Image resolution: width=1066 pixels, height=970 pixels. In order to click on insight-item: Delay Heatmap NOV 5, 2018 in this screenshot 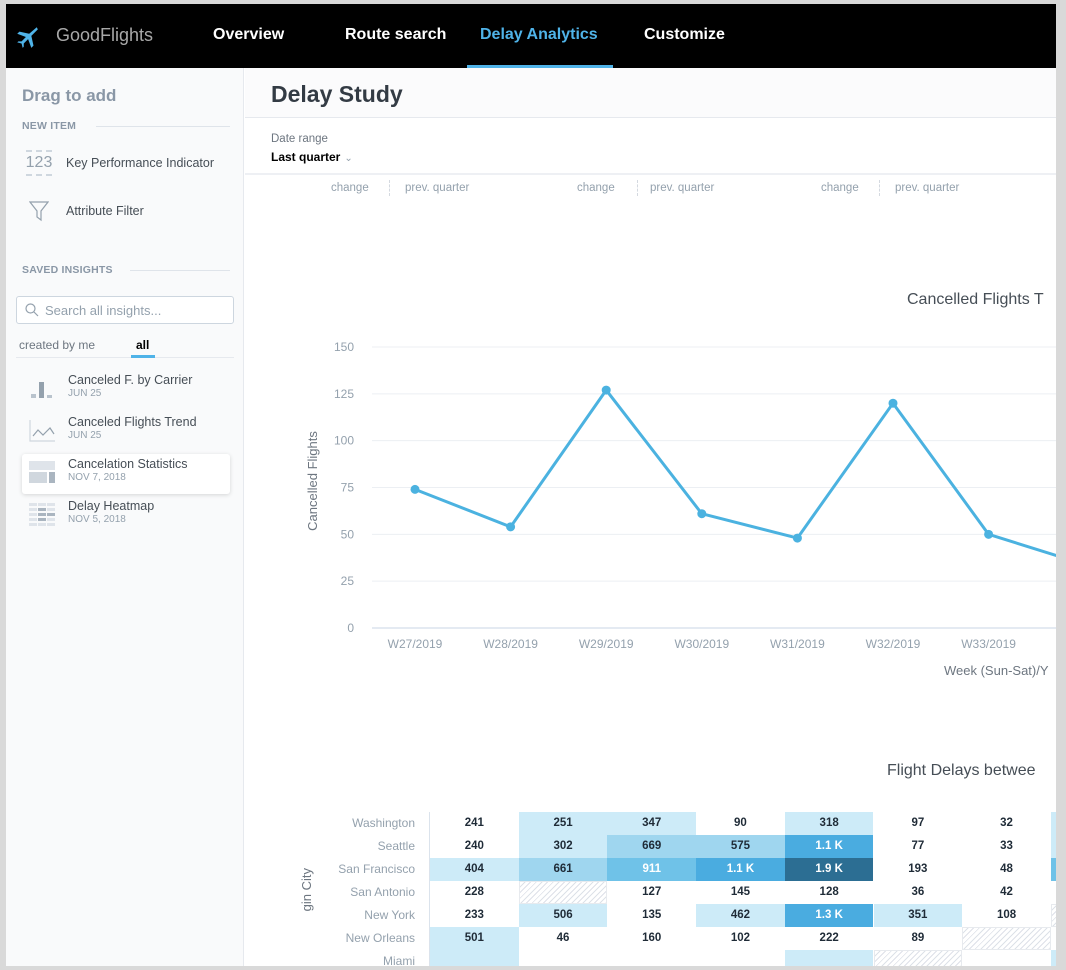, I will do `click(125, 516)`.